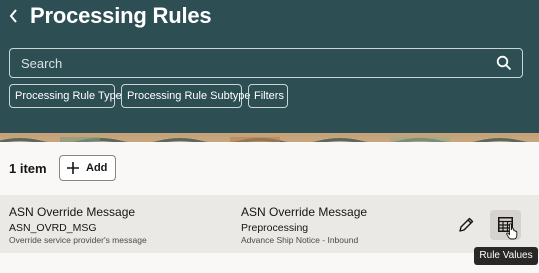  I want to click on add-button: Add, so click(87, 168).